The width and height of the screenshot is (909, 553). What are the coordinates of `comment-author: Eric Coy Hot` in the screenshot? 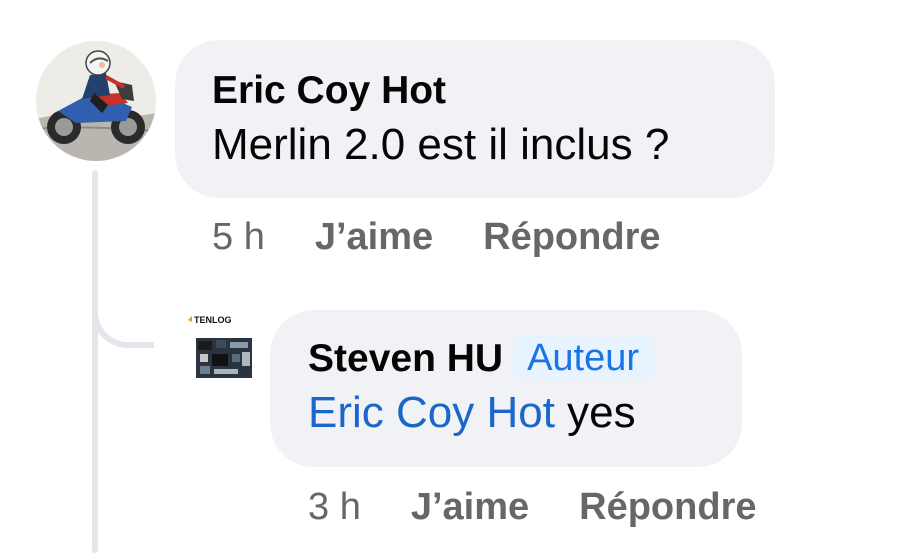 It's located at (329, 91).